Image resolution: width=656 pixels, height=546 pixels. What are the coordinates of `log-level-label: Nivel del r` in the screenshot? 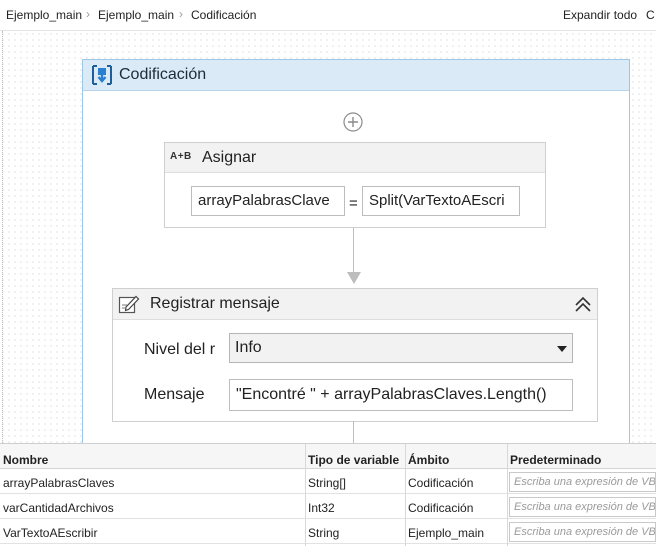 It's located at (180, 349).